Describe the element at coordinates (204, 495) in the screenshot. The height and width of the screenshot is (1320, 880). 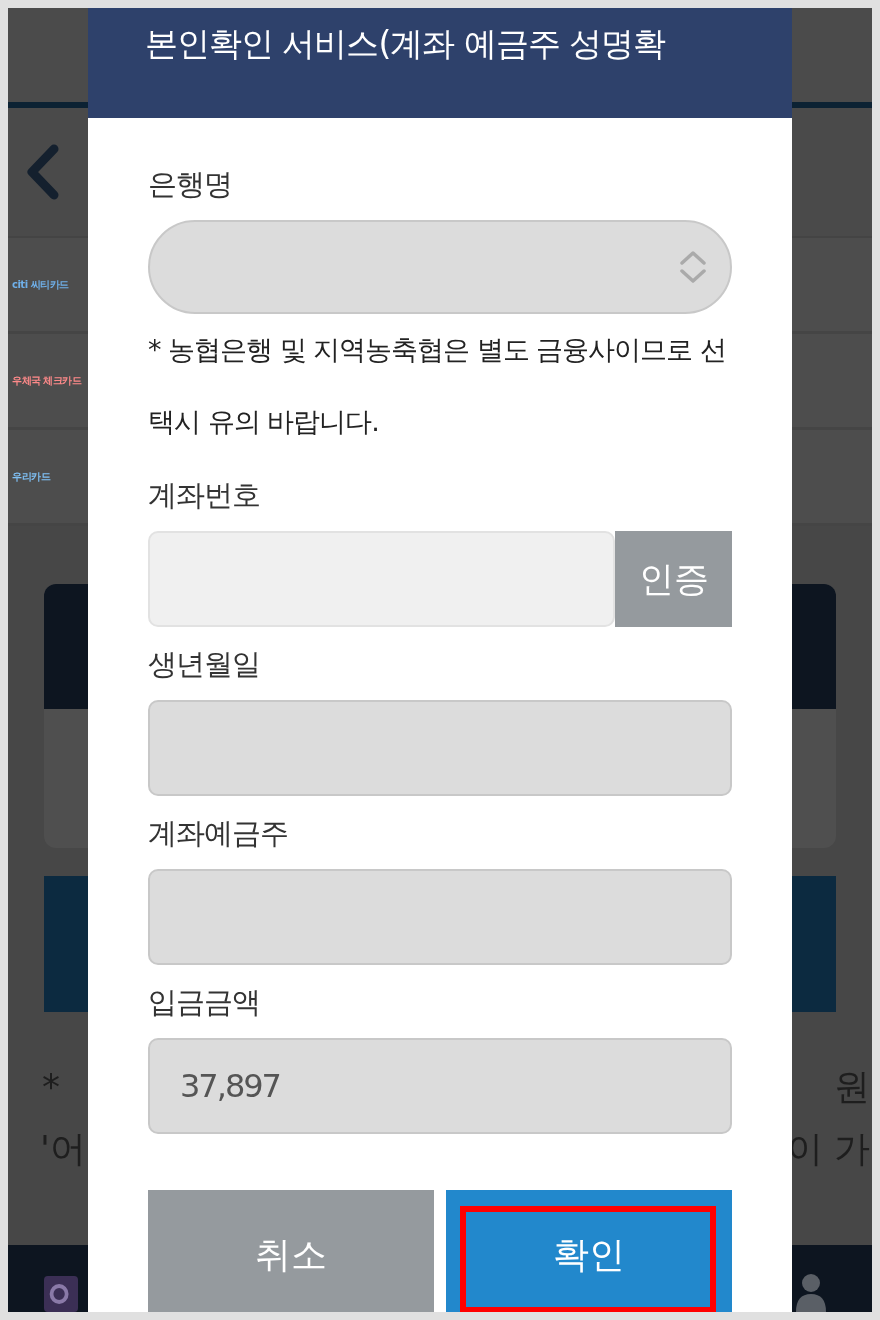
I see `field-label: 계좌번호` at that location.